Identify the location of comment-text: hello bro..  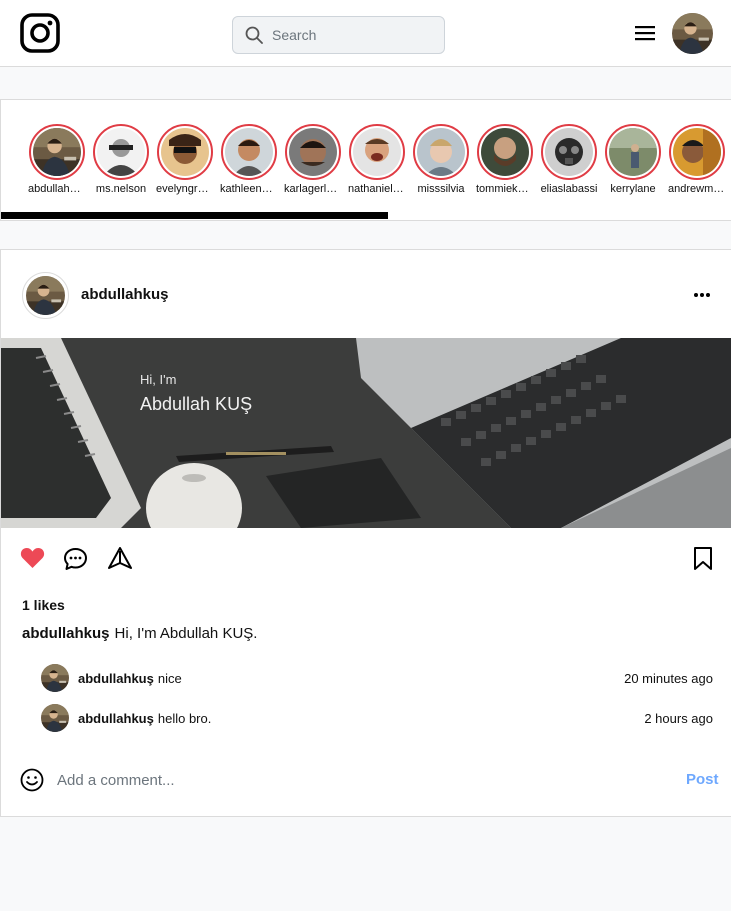
(184, 718).